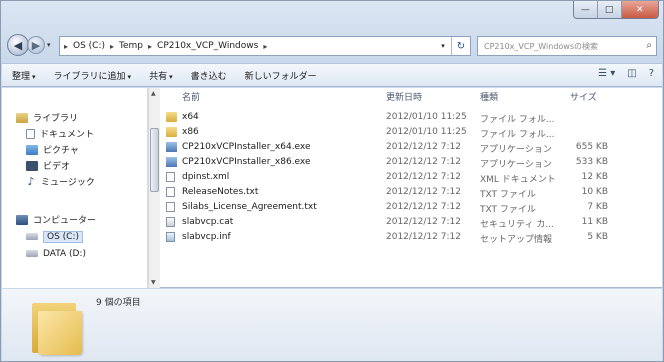  Describe the element at coordinates (153, 93) in the screenshot. I see `scroll-up-arrow-icon: ▲` at that location.